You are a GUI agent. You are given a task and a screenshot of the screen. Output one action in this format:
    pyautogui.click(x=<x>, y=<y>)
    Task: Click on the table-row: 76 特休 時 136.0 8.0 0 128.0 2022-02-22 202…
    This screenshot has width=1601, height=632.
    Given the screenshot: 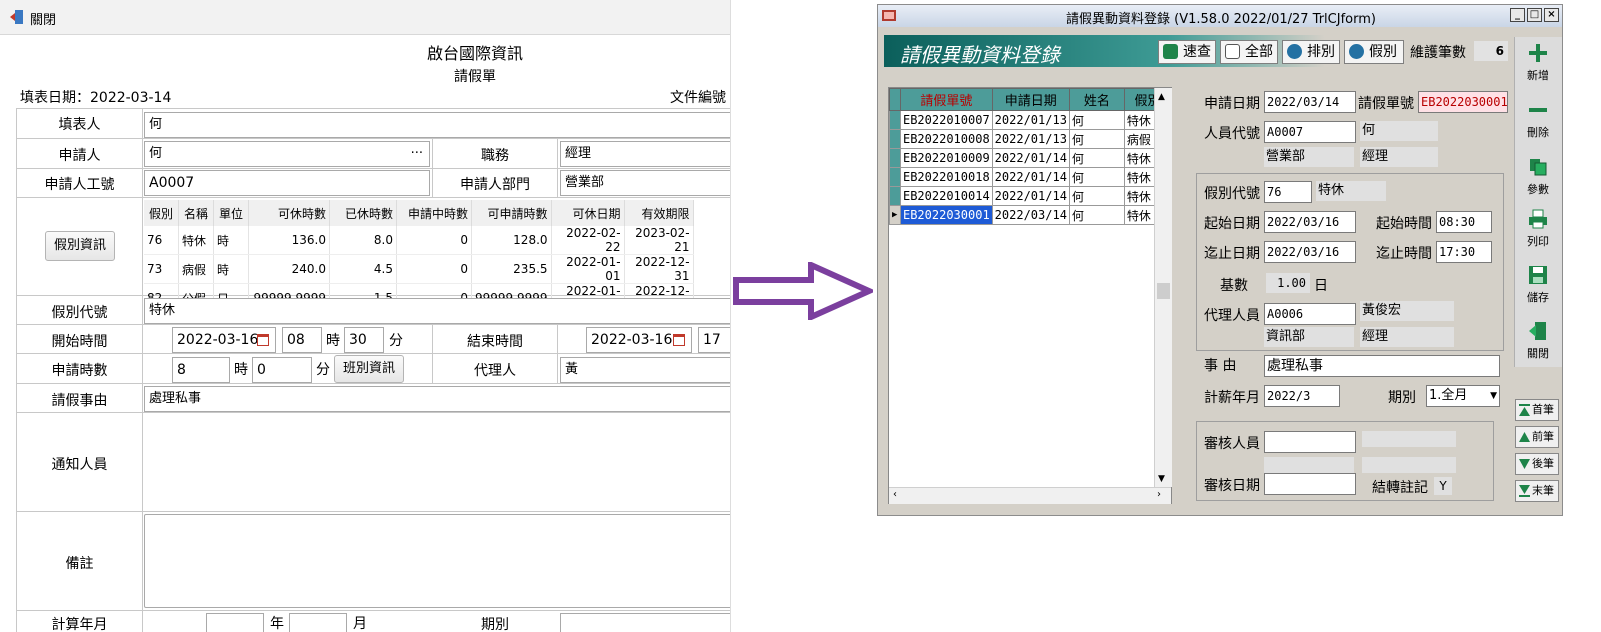 What is the action you would take?
    pyautogui.click(x=419, y=240)
    